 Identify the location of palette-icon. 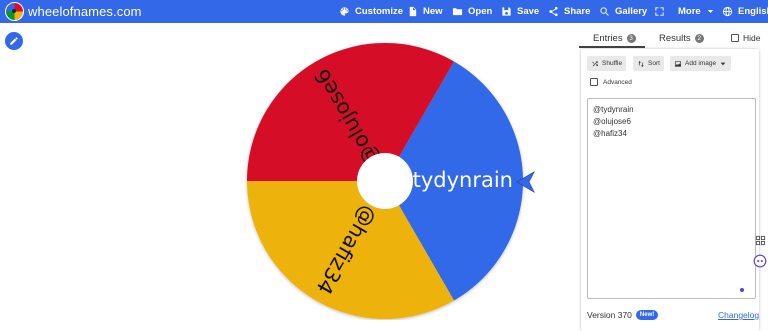
(344, 11).